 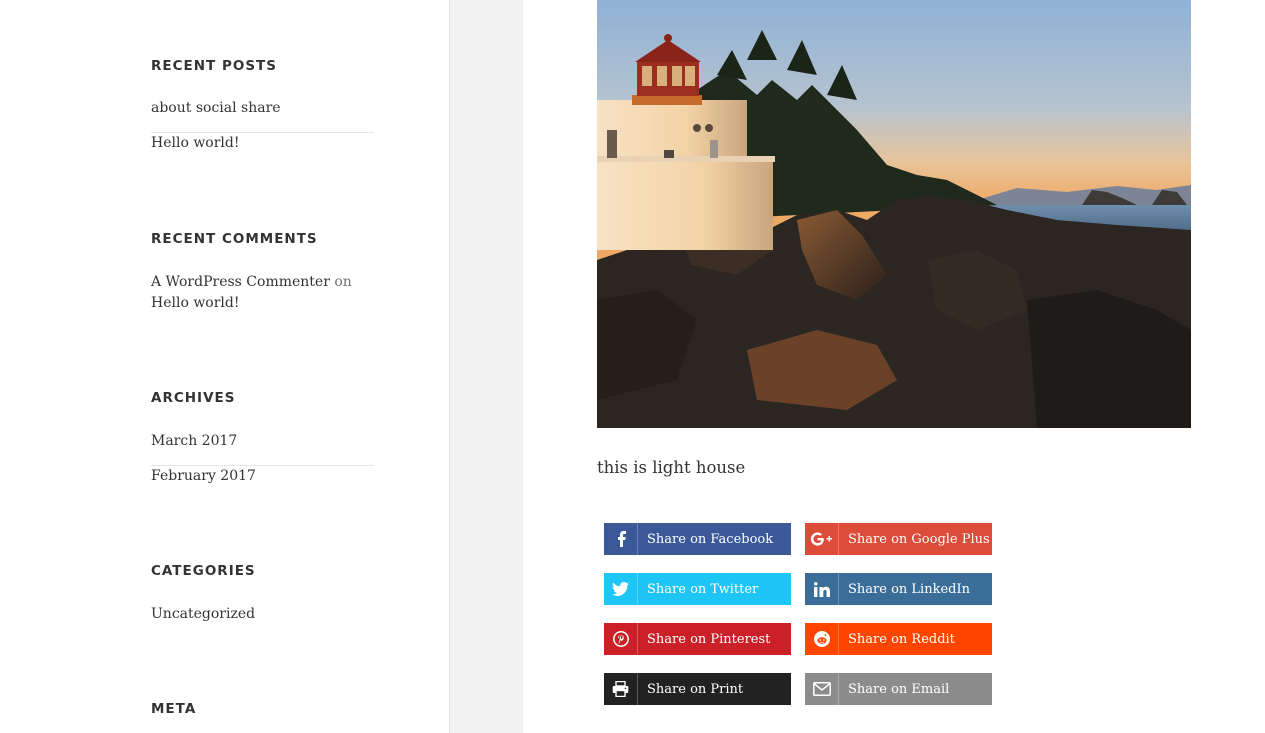 What do you see at coordinates (709, 639) in the screenshot?
I see `share-label: Share on Pinterest` at bounding box center [709, 639].